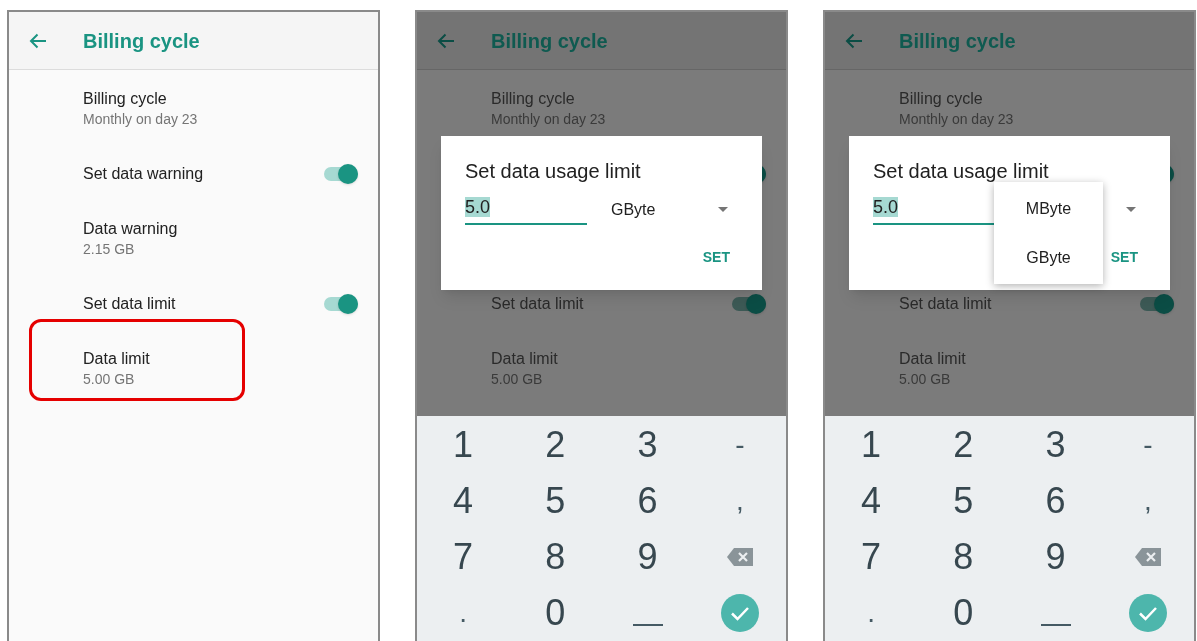 The image size is (1197, 641). What do you see at coordinates (633, 209) in the screenshot?
I see `unit-text: GByte` at bounding box center [633, 209].